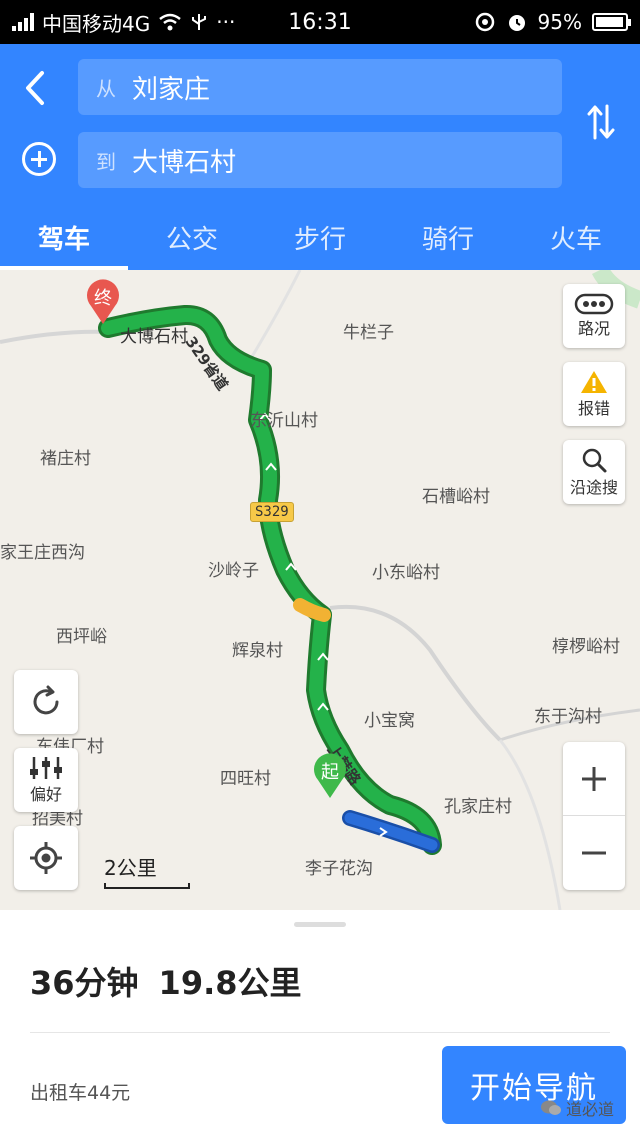 This screenshot has height=1138, width=640. What do you see at coordinates (154, 337) in the screenshot?
I see `place-label: 大博石村` at bounding box center [154, 337].